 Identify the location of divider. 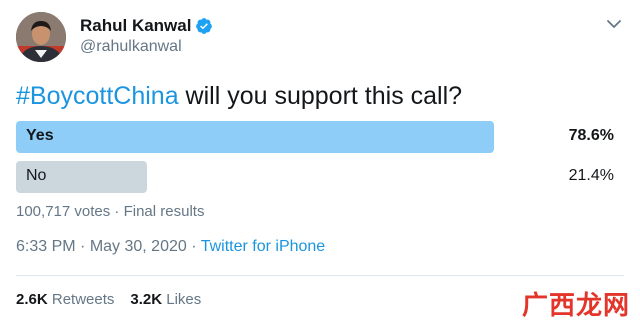
(320, 275).